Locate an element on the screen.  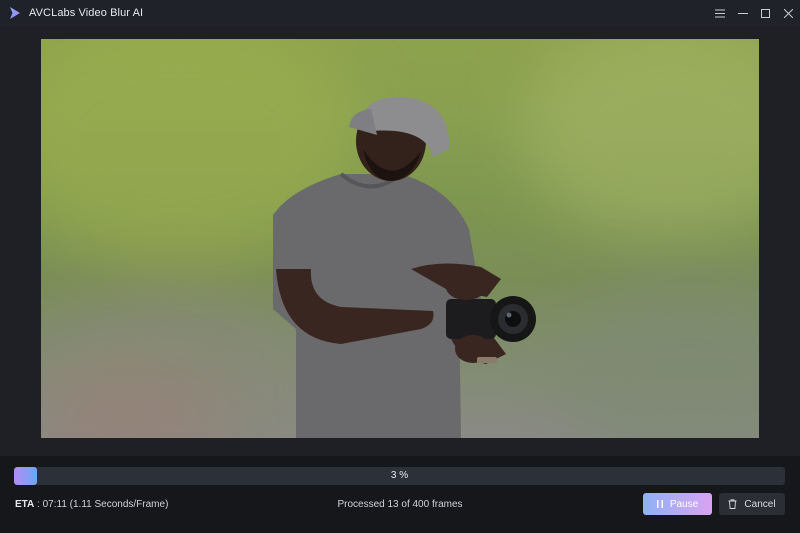
minimize-icon is located at coordinates (742, 13).